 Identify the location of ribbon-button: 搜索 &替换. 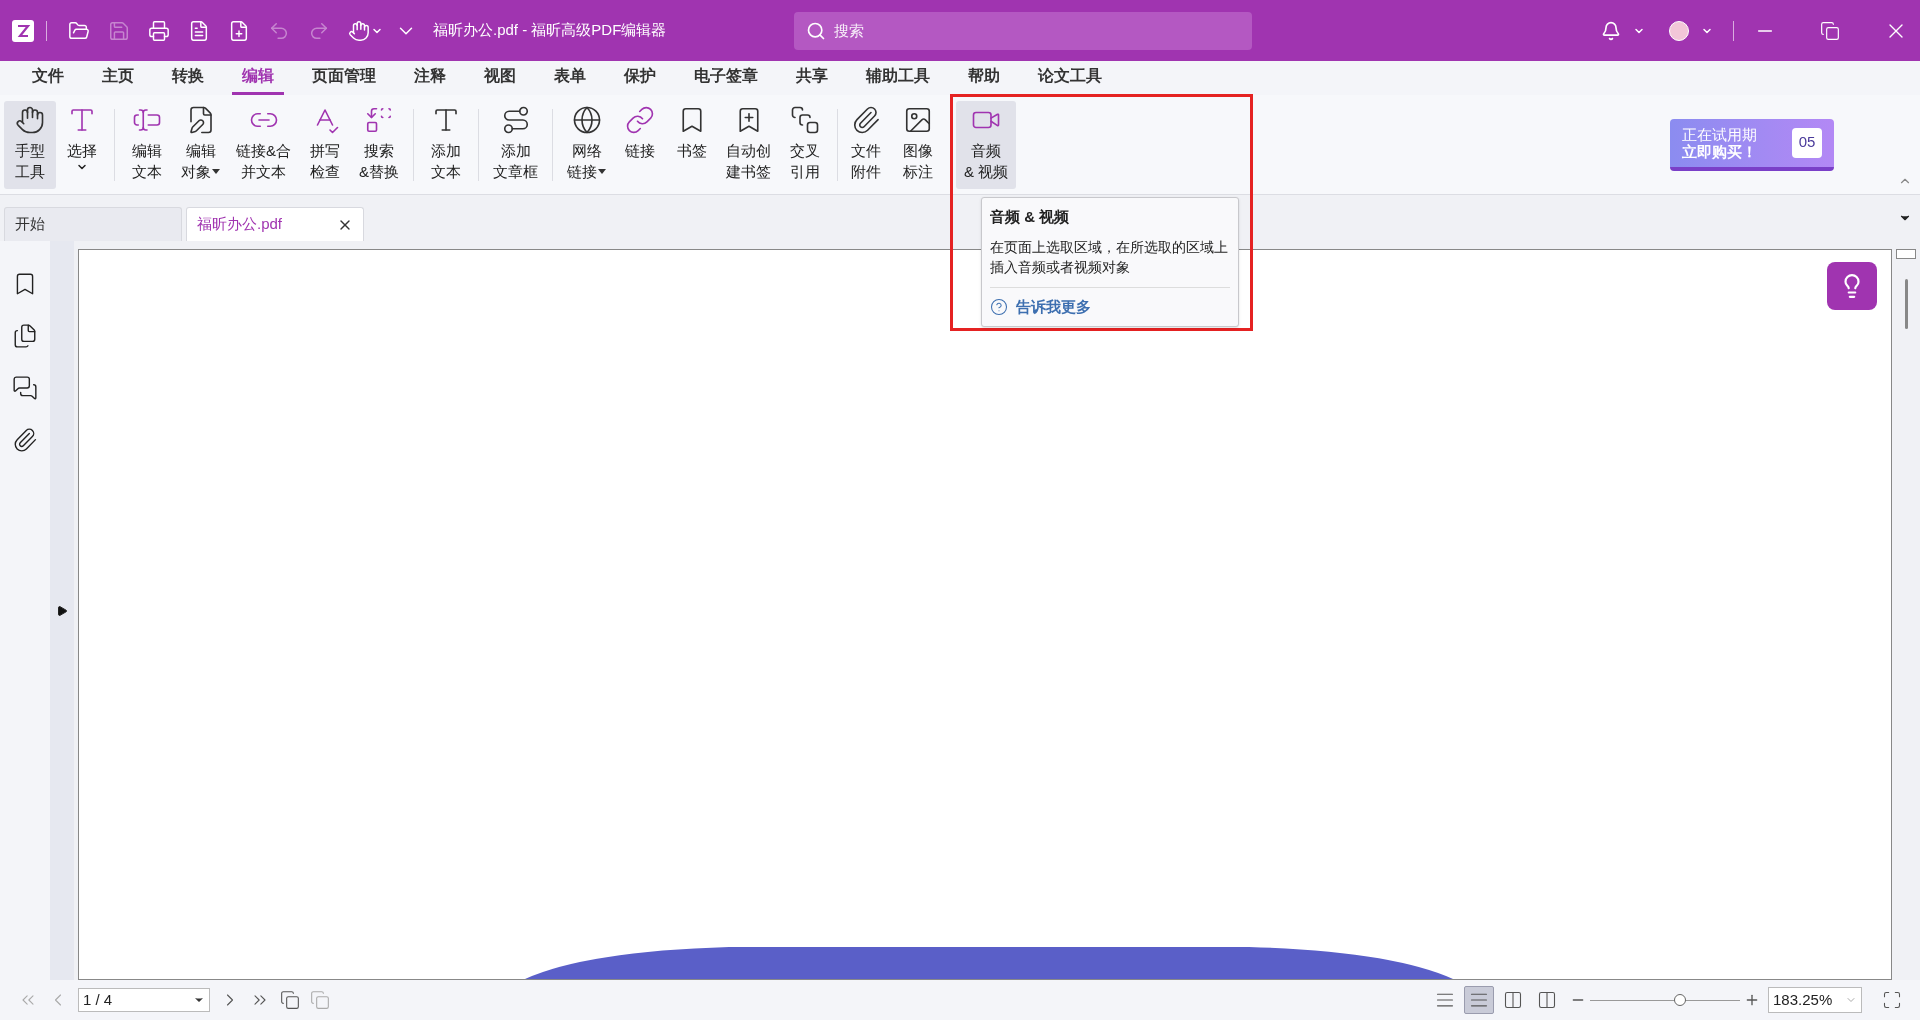
(379, 144).